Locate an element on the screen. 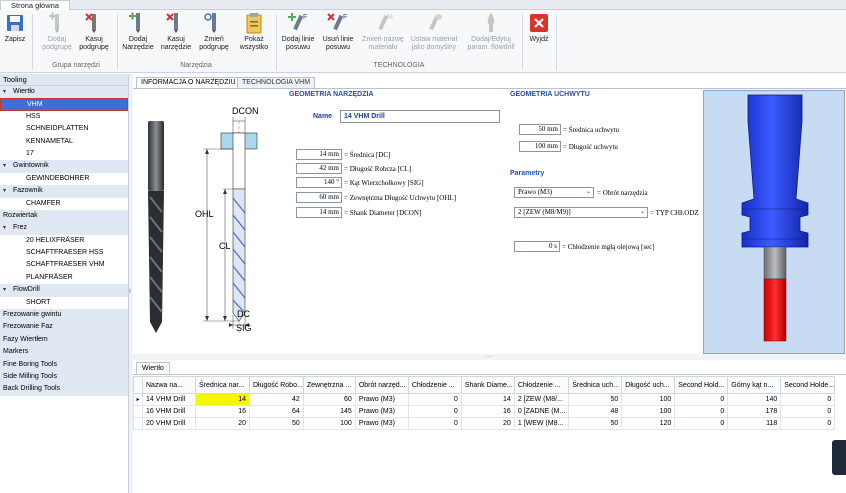 The image size is (846, 493). tab-wiertlo-grid: Wiertło is located at coordinates (153, 368).